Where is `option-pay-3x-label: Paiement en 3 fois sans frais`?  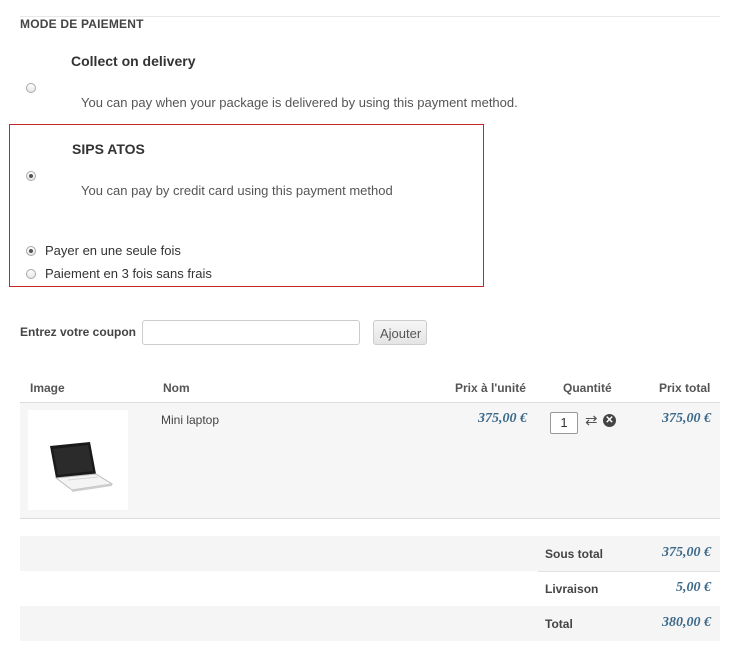
option-pay-3x-label: Paiement en 3 fois sans frais is located at coordinates (128, 273).